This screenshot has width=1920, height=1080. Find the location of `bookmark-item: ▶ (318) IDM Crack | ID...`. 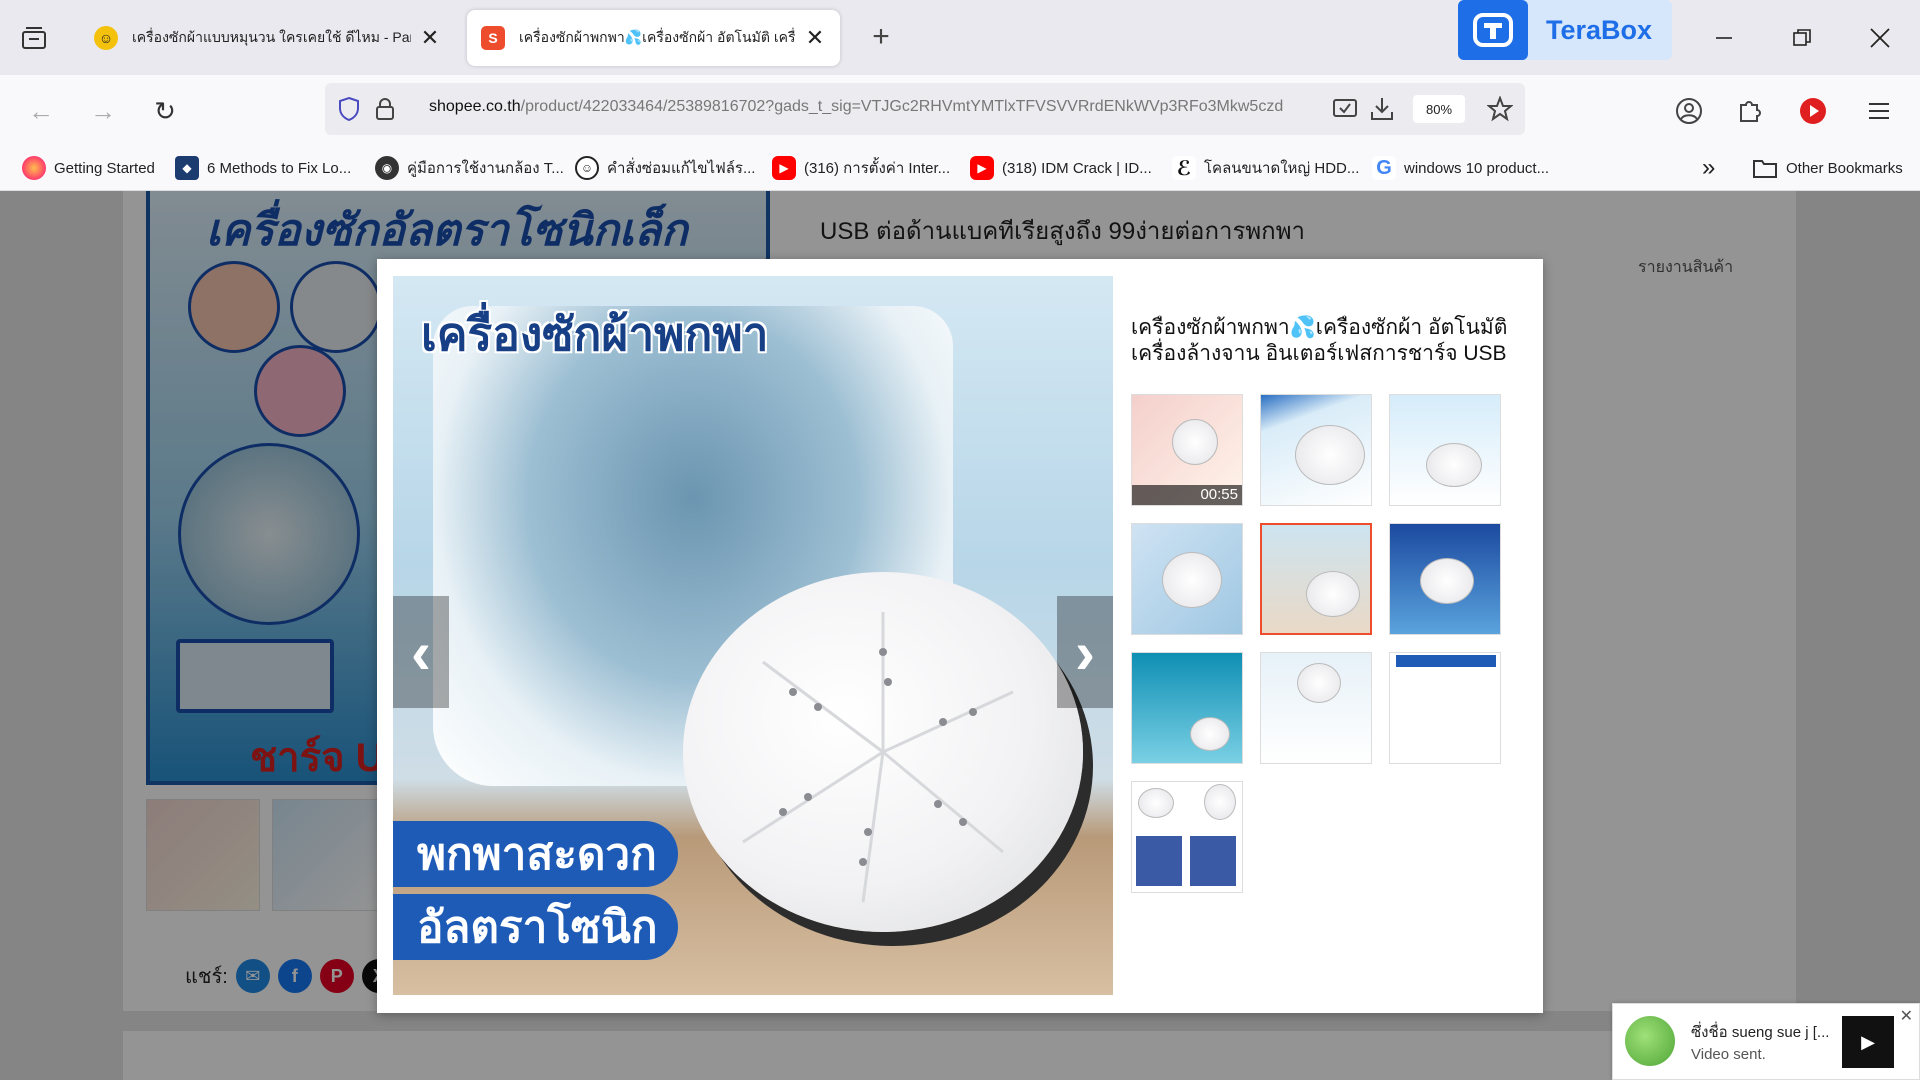

bookmark-item: ▶ (318) IDM Crack | ID... is located at coordinates (1061, 168).